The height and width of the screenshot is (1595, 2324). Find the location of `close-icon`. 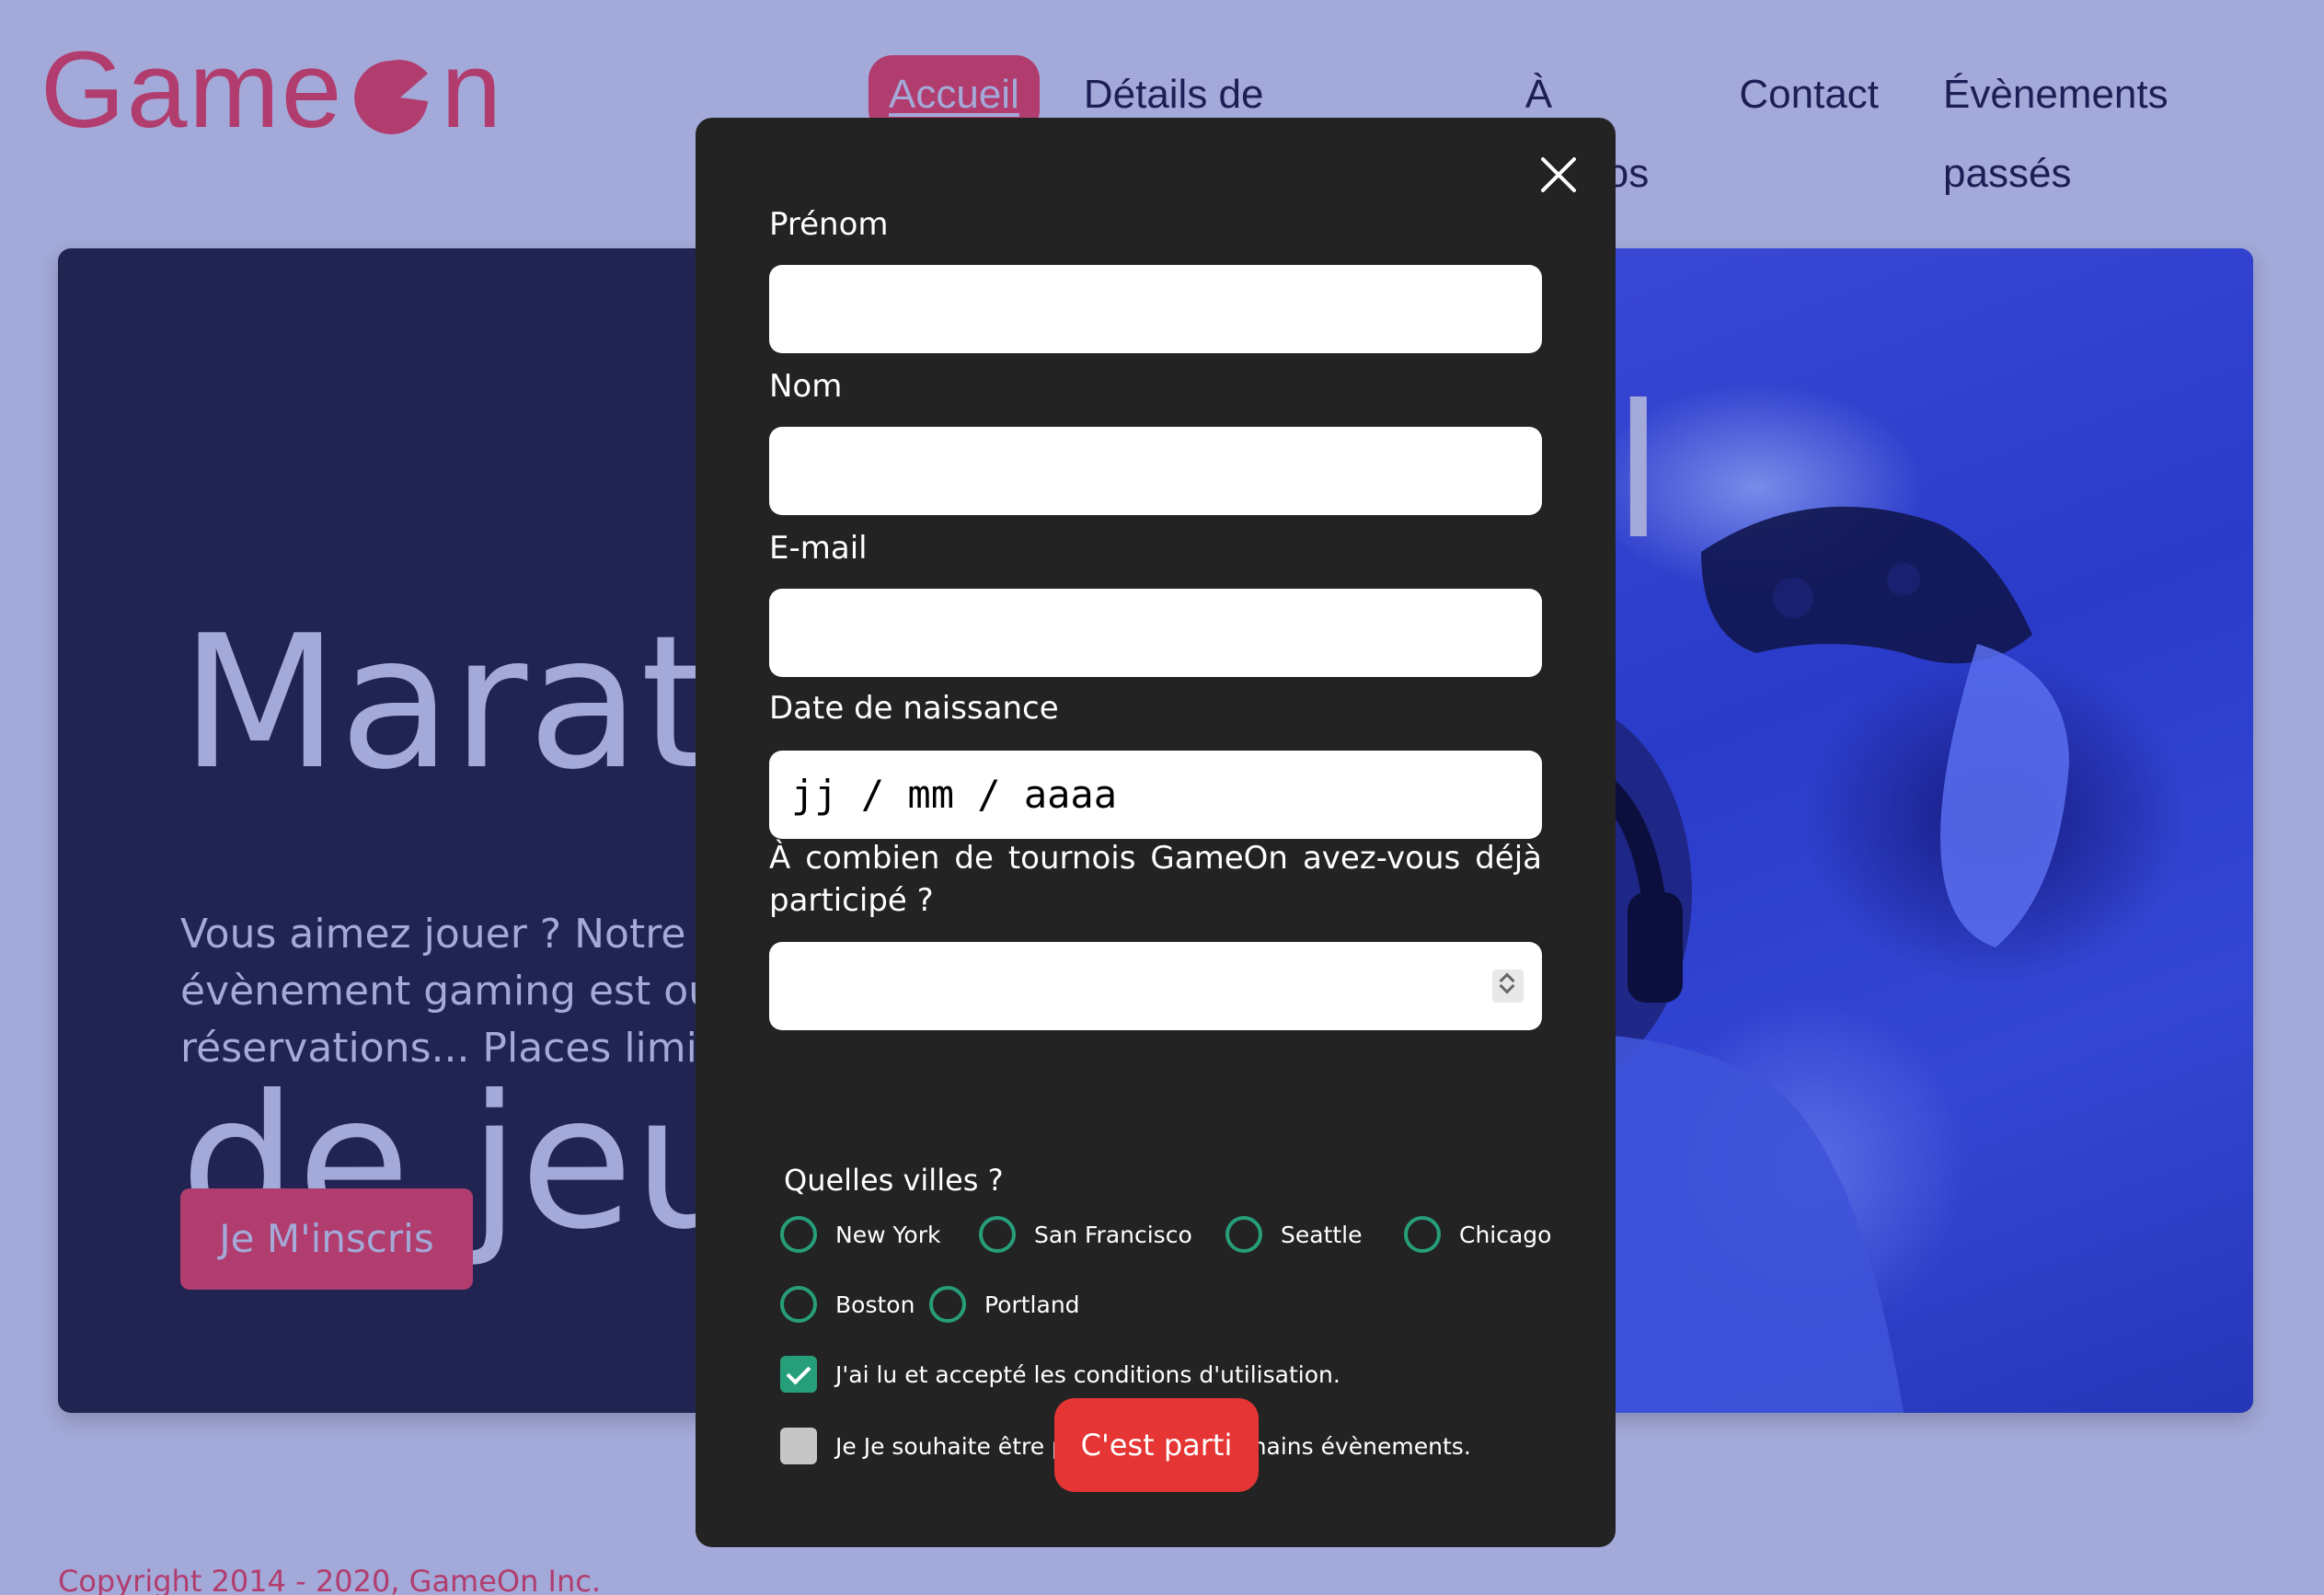

close-icon is located at coordinates (1558, 175).